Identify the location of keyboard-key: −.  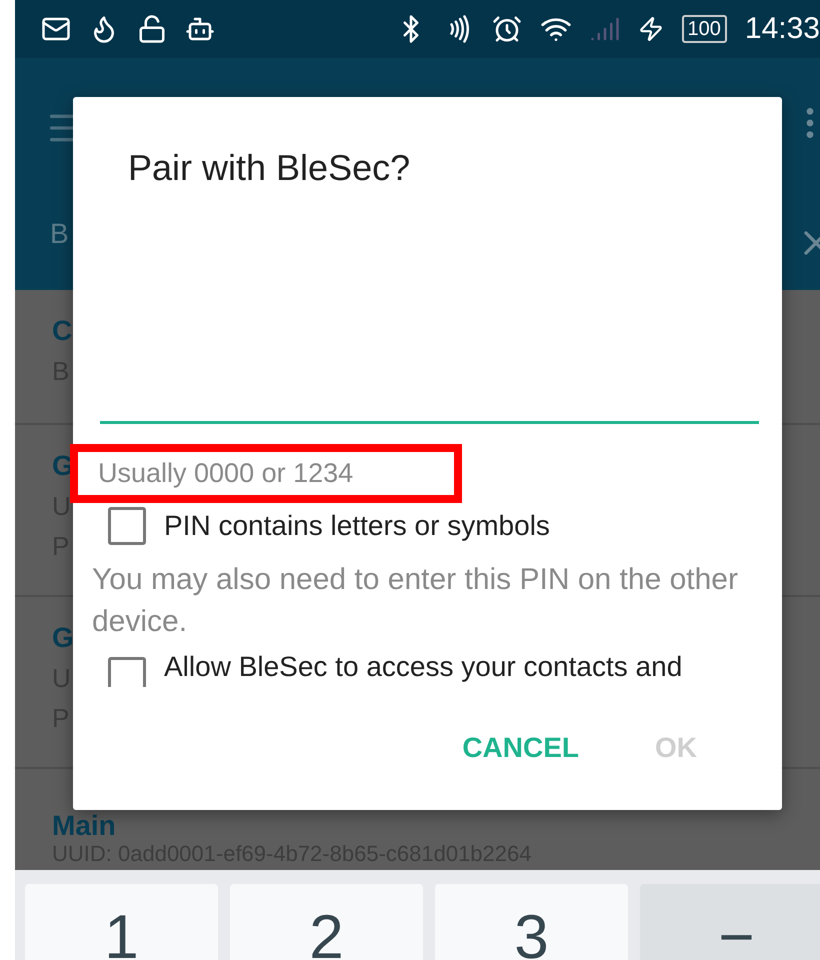
(730, 922).